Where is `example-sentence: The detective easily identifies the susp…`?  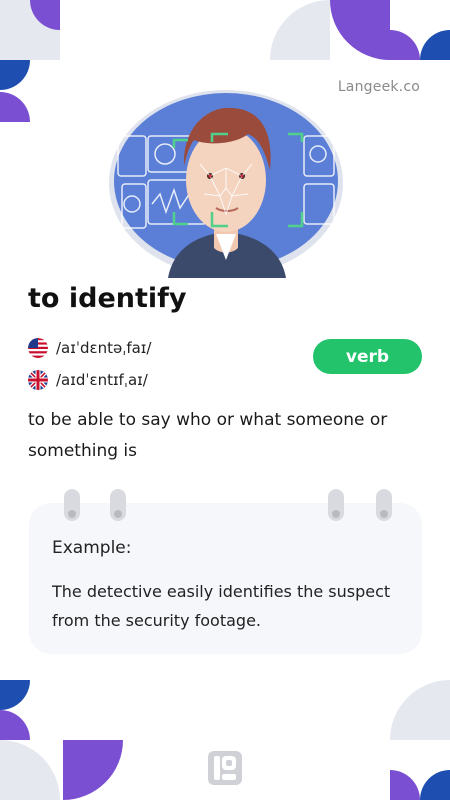 example-sentence: The detective easily identifies the susp… is located at coordinates (221, 606).